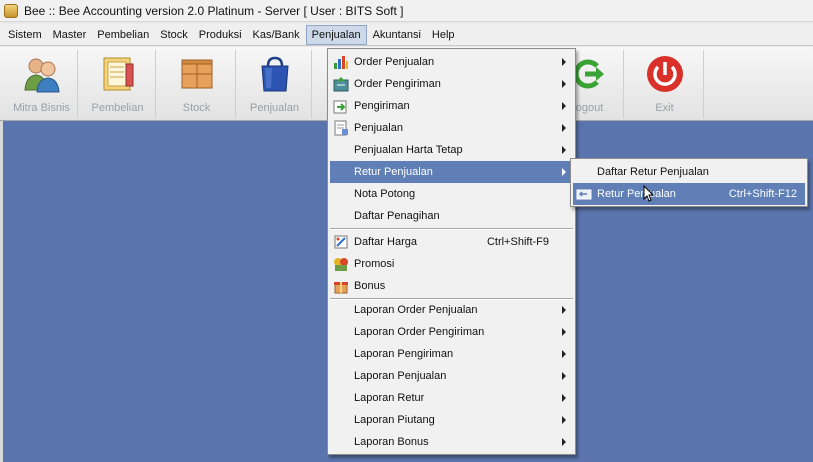  What do you see at coordinates (196, 108) in the screenshot?
I see `toolbar-label: Stock` at bounding box center [196, 108].